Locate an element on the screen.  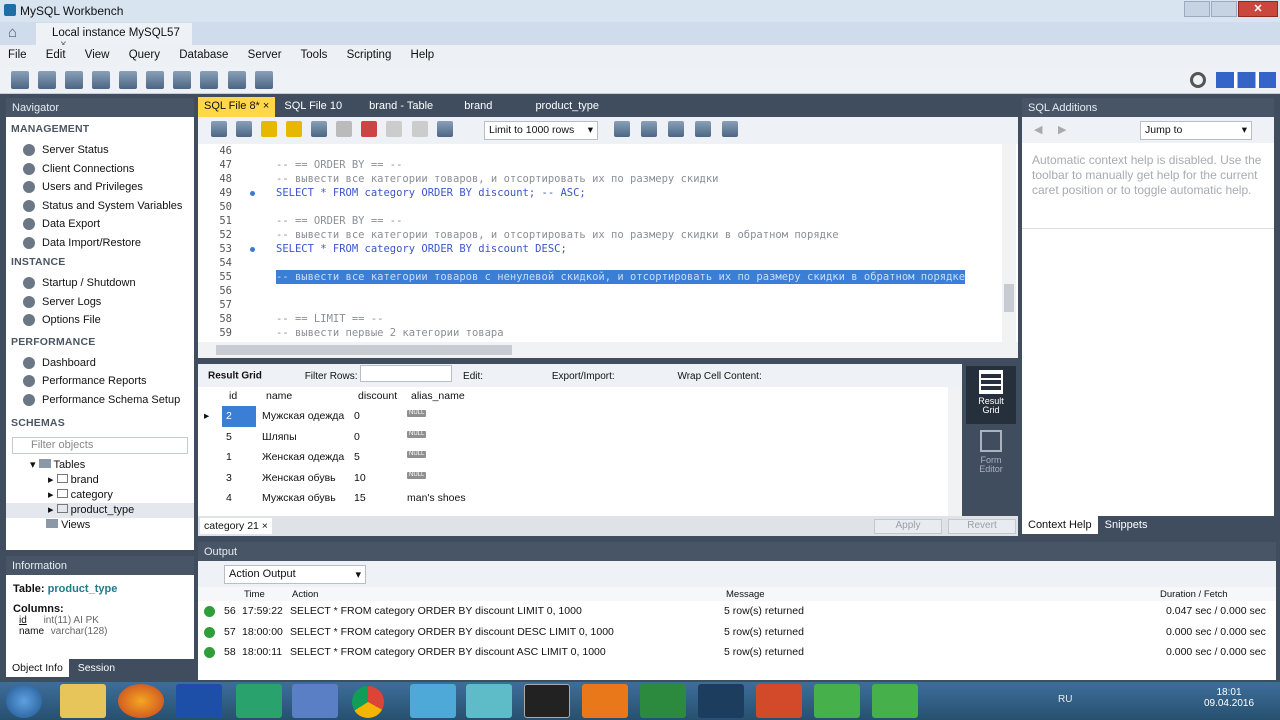
col-header-name: name is located at coordinates (279, 396).